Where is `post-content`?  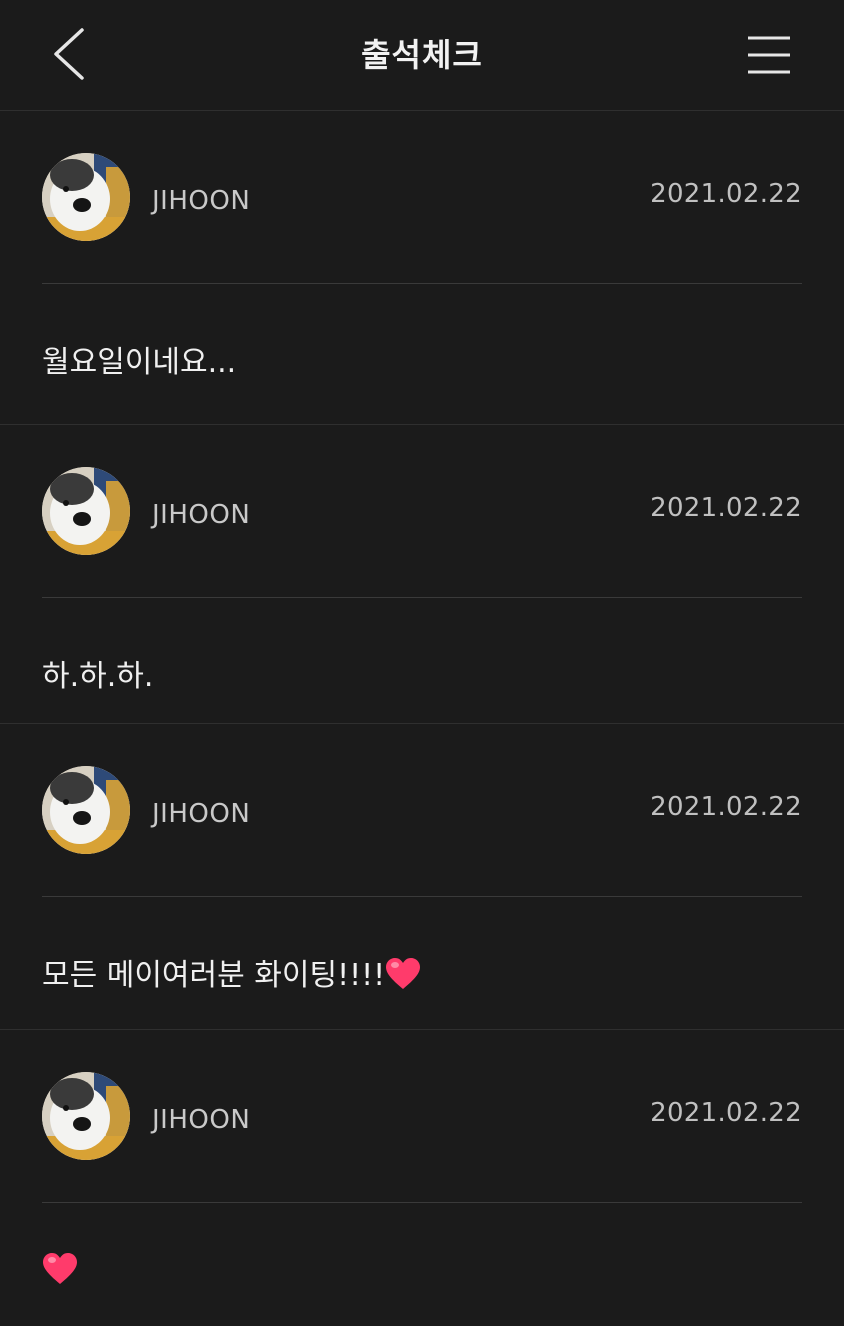
post-content is located at coordinates (60, 1270).